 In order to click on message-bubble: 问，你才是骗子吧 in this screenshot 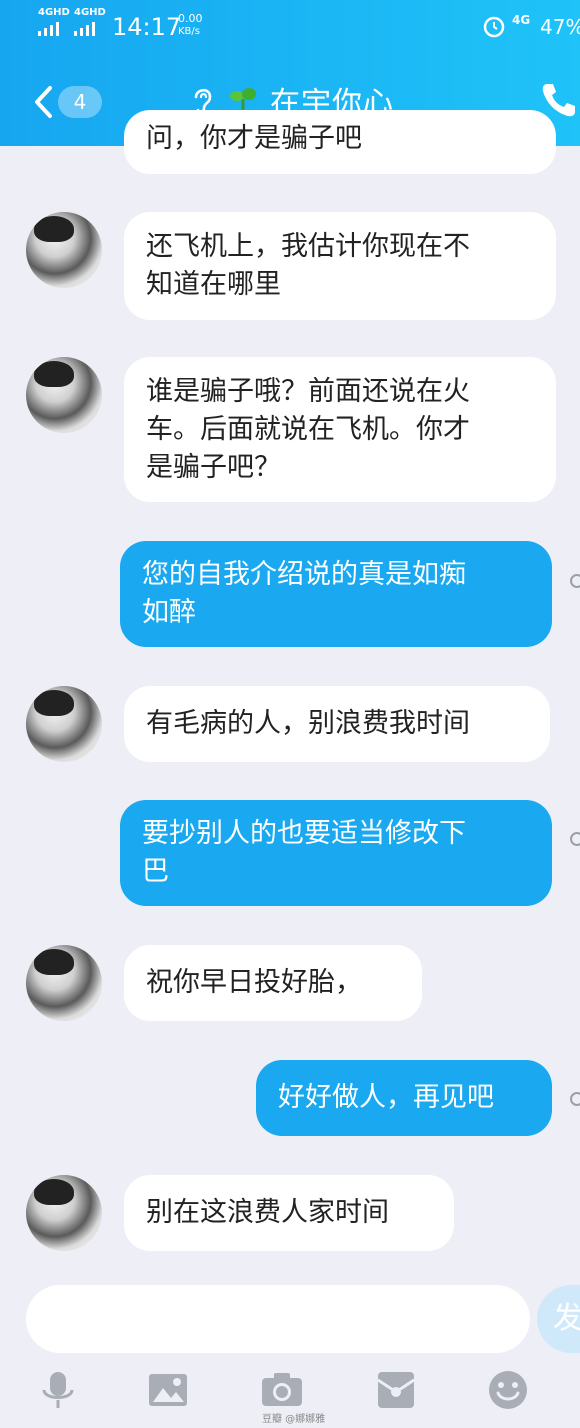, I will do `click(340, 142)`.